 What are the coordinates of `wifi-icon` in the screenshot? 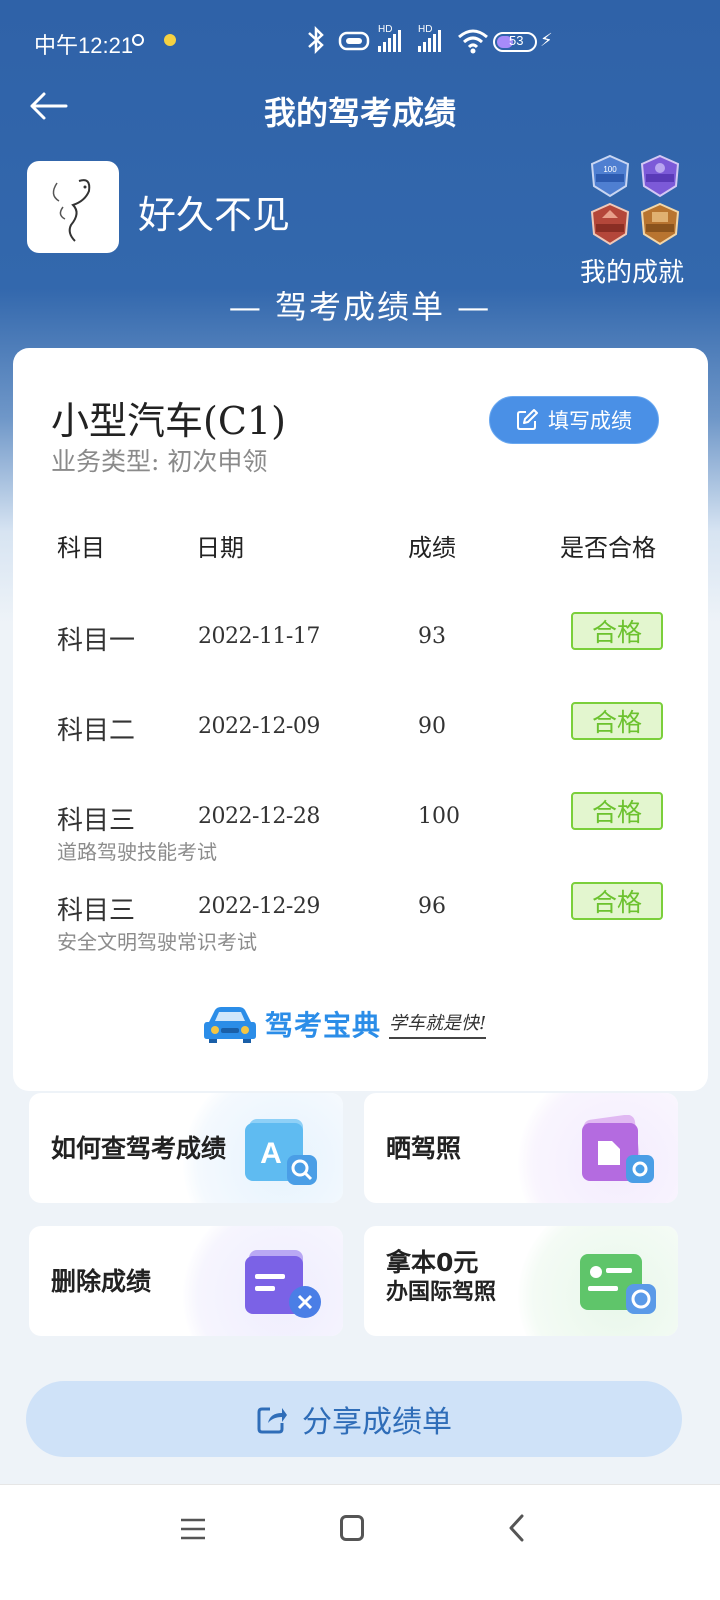 It's located at (473, 41).